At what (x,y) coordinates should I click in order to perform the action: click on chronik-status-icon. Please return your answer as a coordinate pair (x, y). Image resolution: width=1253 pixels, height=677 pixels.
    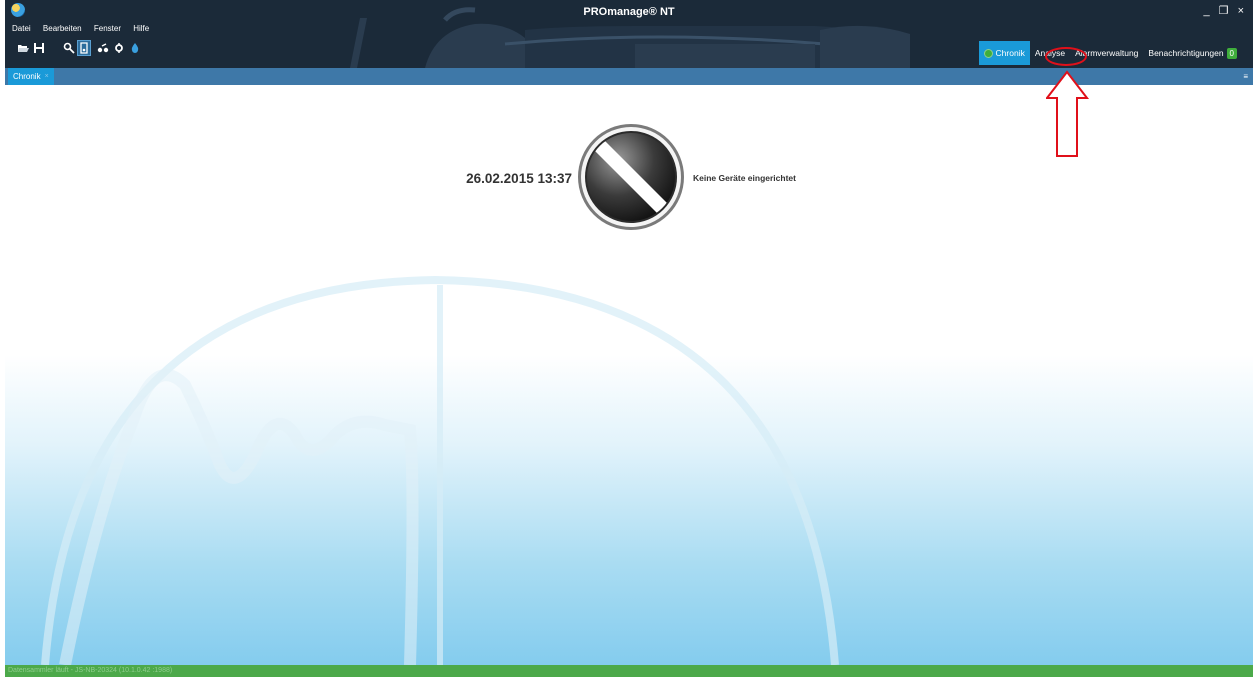
    Looking at the image, I should click on (988, 53).